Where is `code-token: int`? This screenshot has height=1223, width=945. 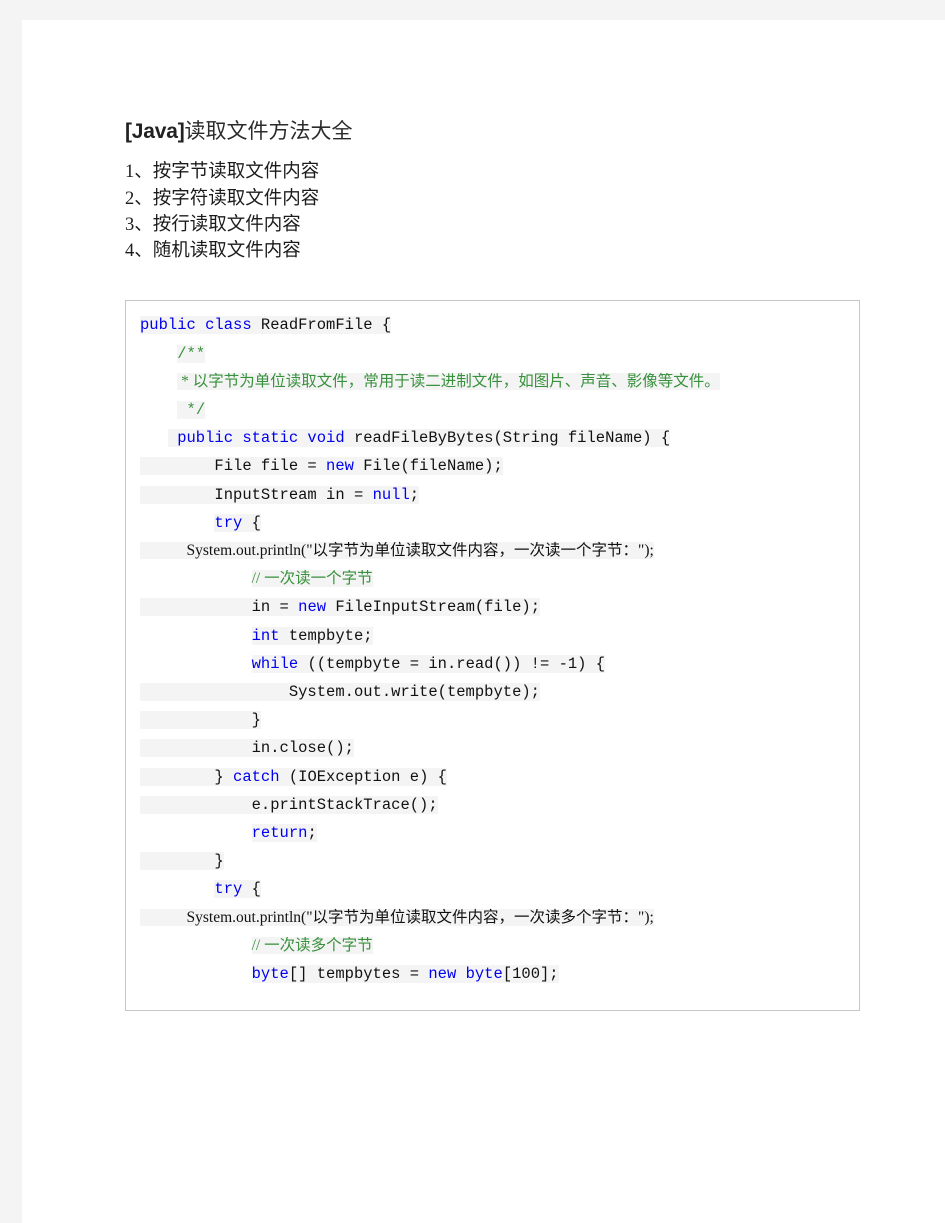
code-token: int is located at coordinates (270, 635).